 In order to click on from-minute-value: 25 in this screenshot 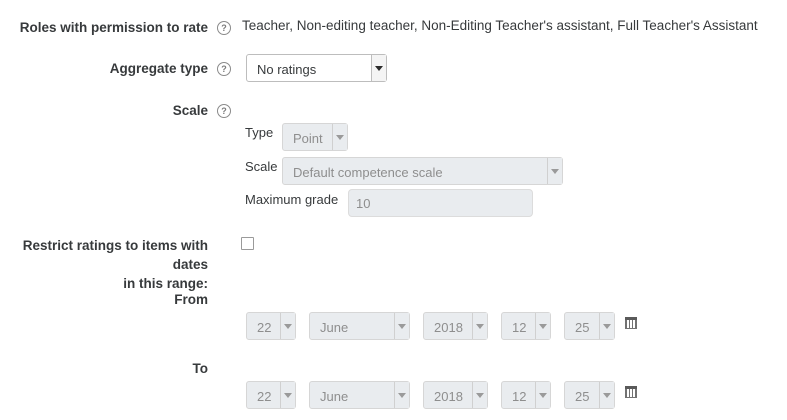, I will do `click(582, 327)`.